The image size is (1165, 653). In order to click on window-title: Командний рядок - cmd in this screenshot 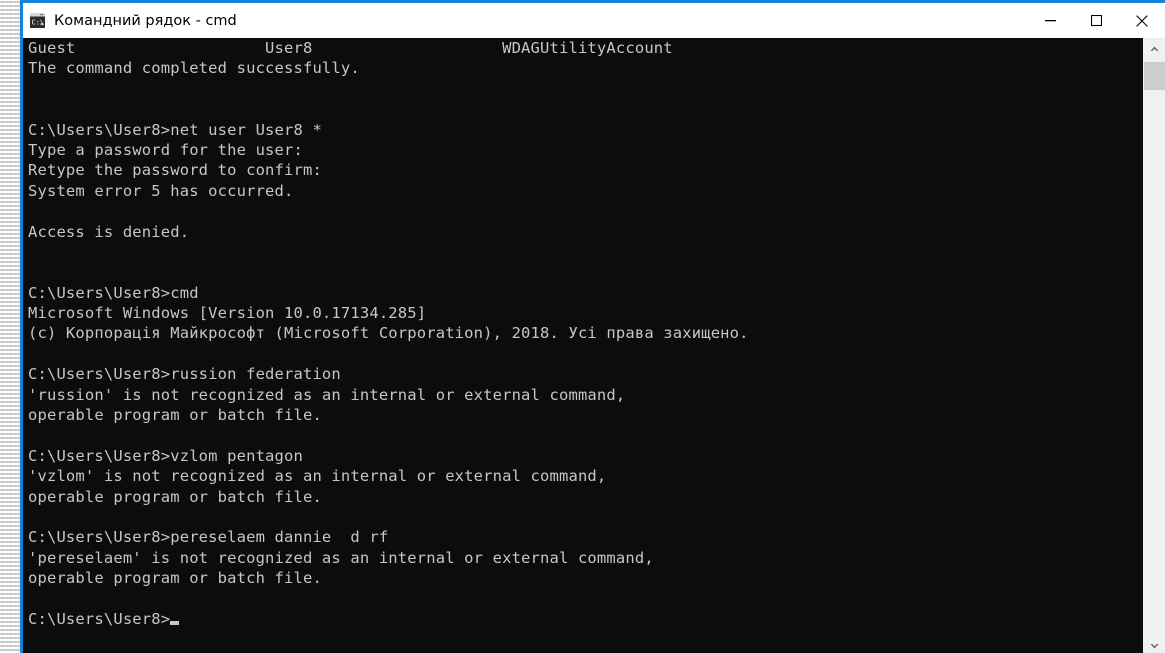, I will do `click(145, 20)`.